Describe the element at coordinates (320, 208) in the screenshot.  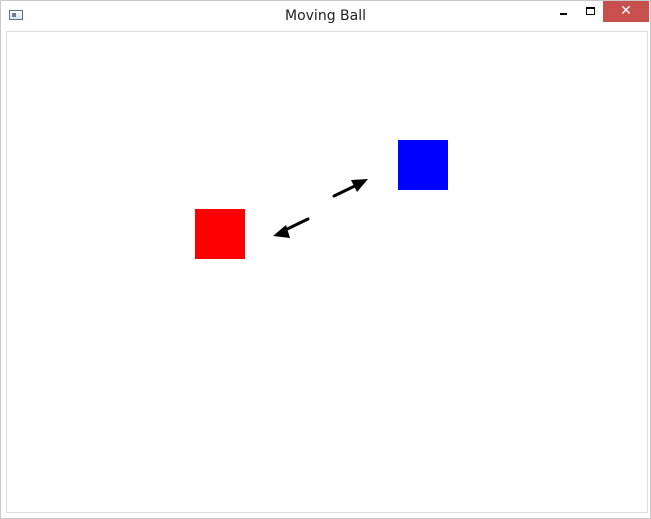
I see `motion-arrows` at that location.